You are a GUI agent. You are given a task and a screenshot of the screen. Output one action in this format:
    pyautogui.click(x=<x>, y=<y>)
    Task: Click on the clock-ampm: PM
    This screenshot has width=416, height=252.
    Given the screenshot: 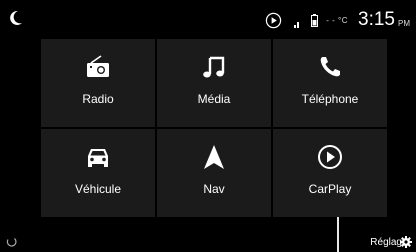 What is the action you would take?
    pyautogui.click(x=404, y=23)
    